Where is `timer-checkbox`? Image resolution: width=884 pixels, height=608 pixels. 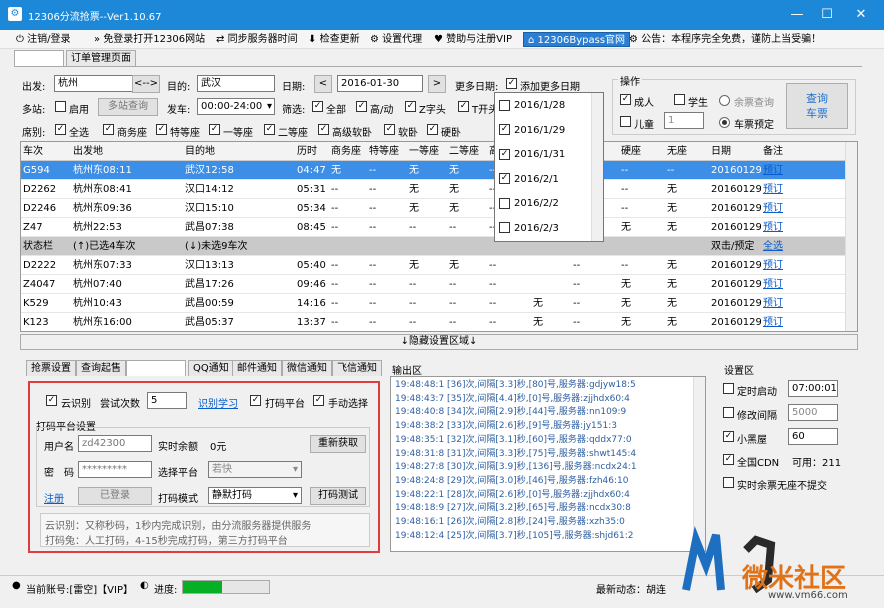 timer-checkbox is located at coordinates (728, 388).